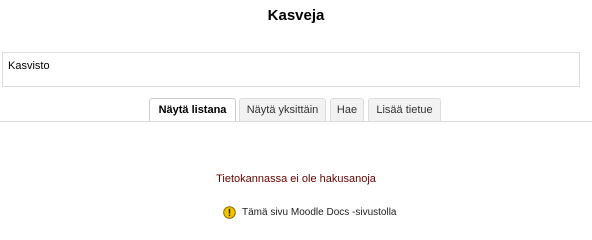 The width and height of the screenshot is (592, 240). What do you see at coordinates (296, 179) in the screenshot?
I see `empty-message: Tietokannassa ei ole hakusanoja` at bounding box center [296, 179].